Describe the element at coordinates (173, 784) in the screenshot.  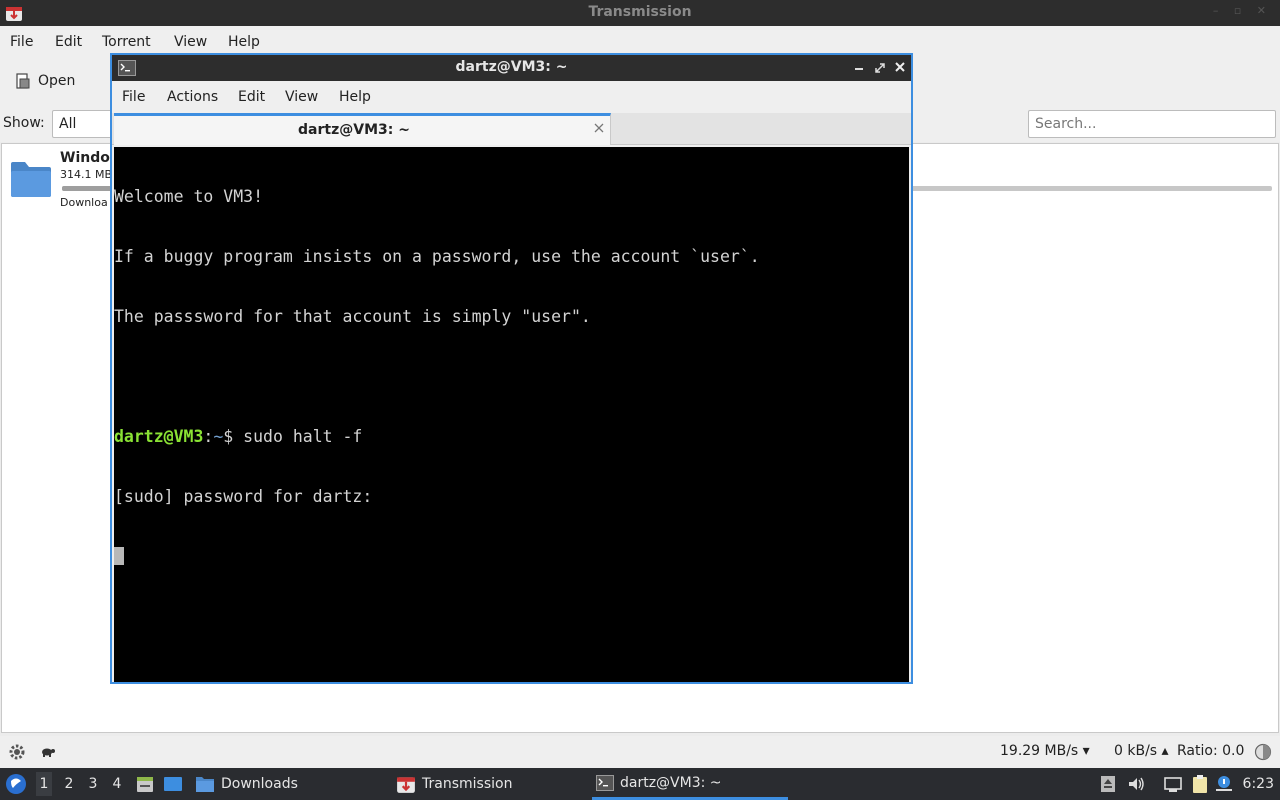
I see `show-desktop-icon` at that location.